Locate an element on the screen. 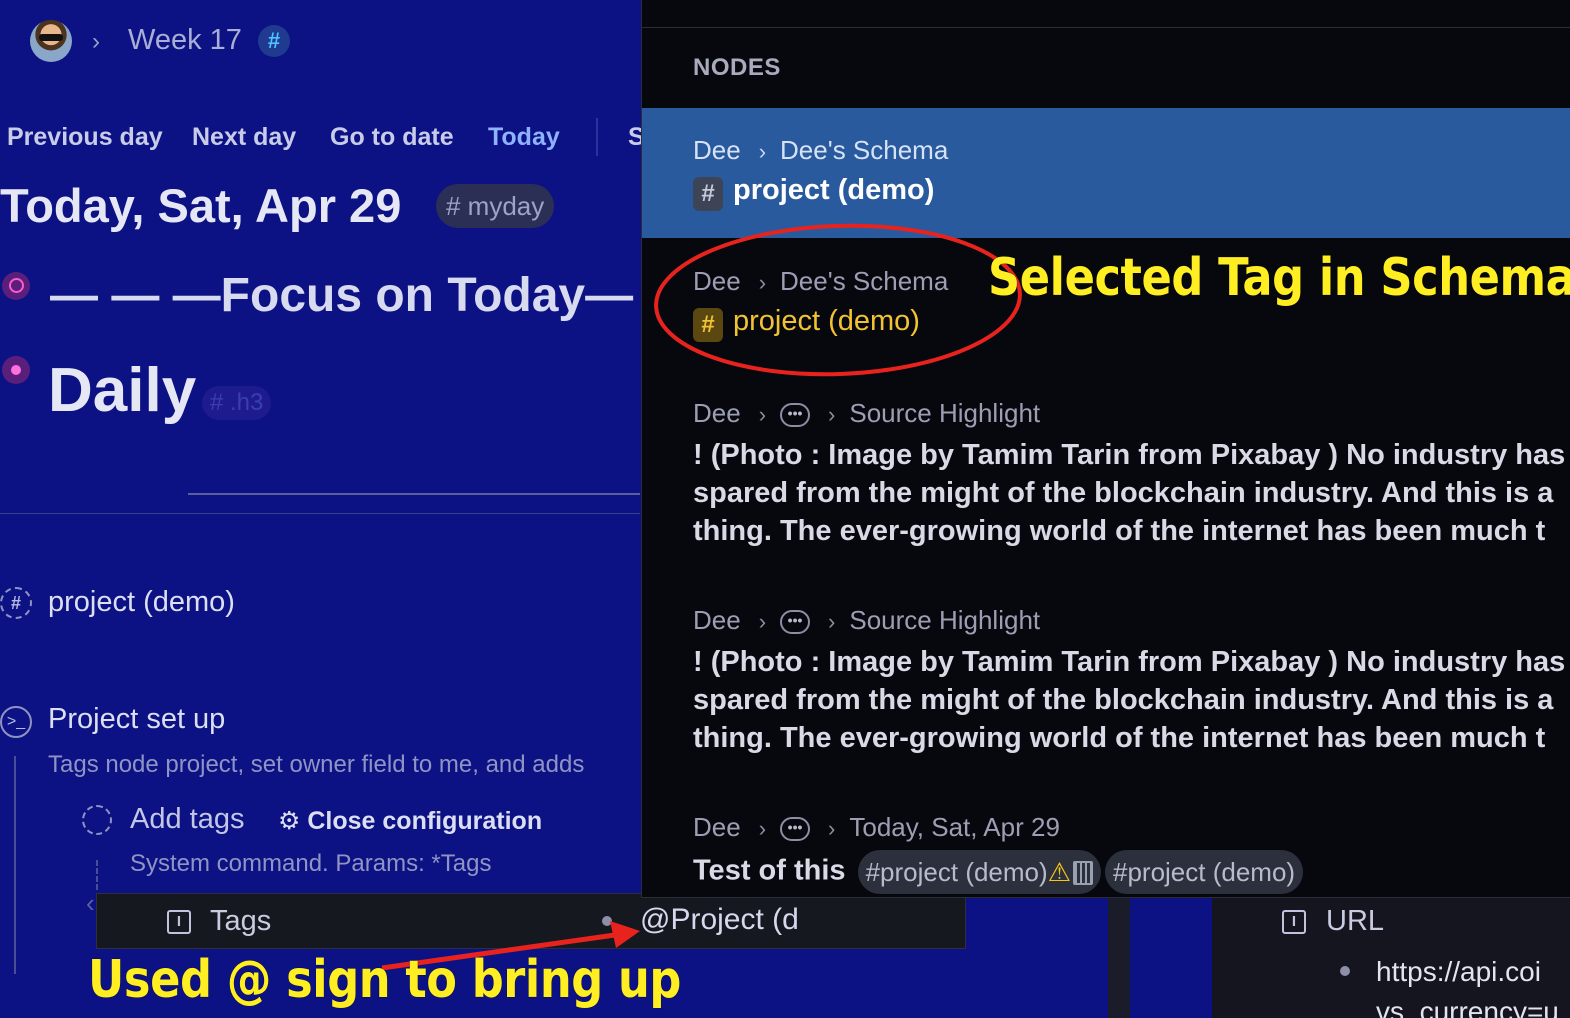  myday-tag: # myday is located at coordinates (495, 206).